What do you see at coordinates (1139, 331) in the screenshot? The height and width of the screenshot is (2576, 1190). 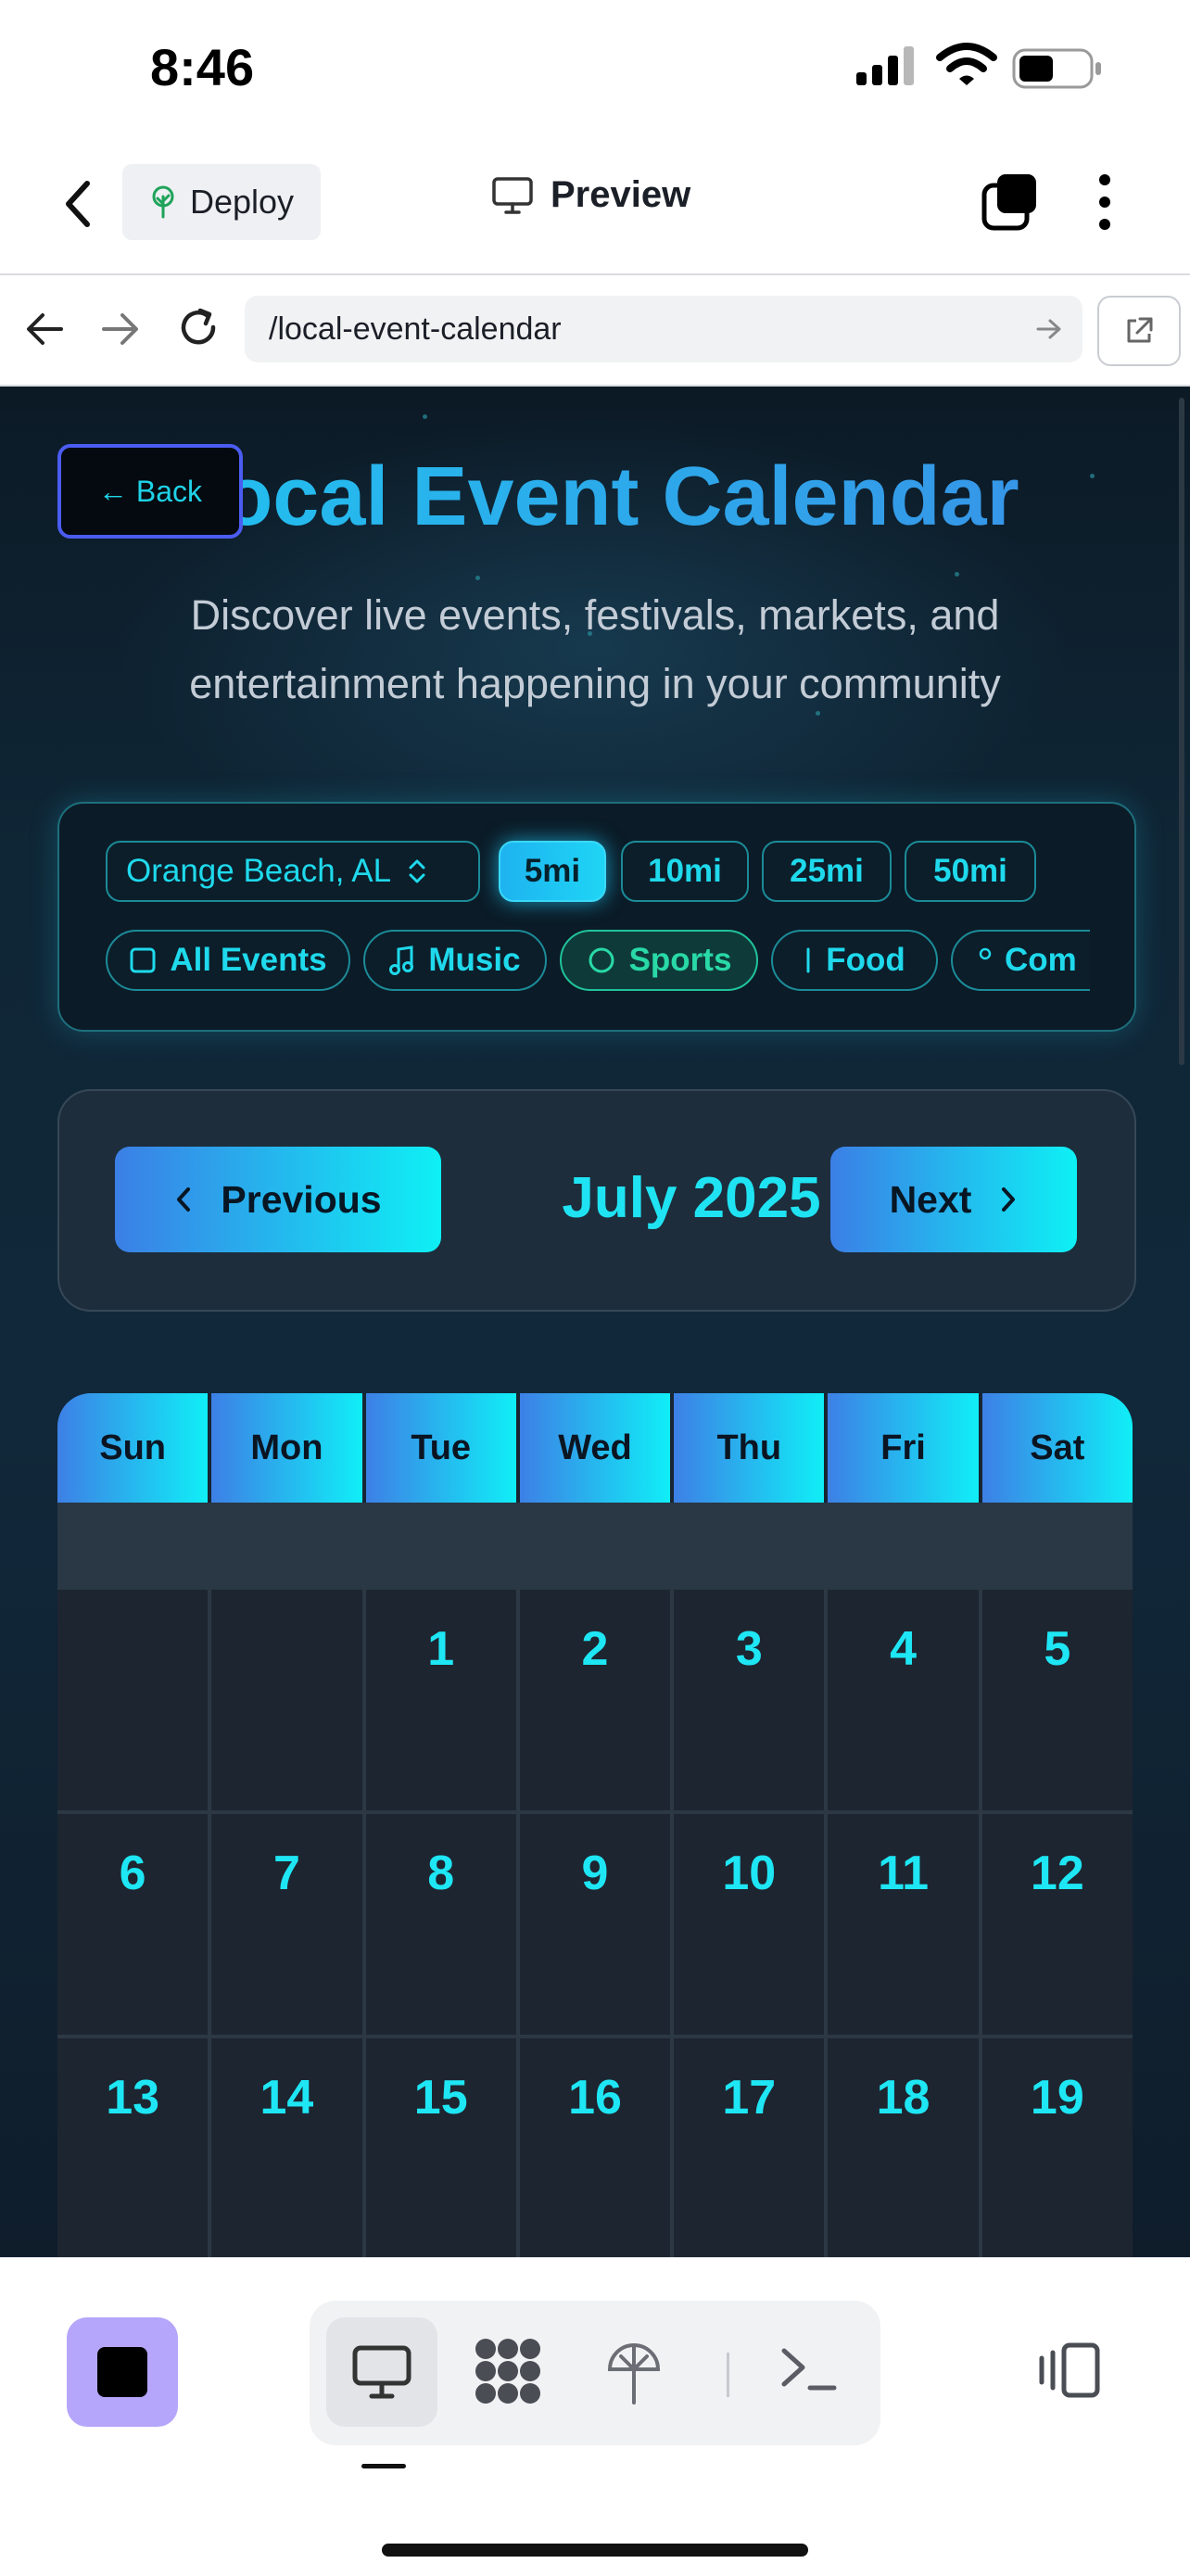 I see `open-external-button` at bounding box center [1139, 331].